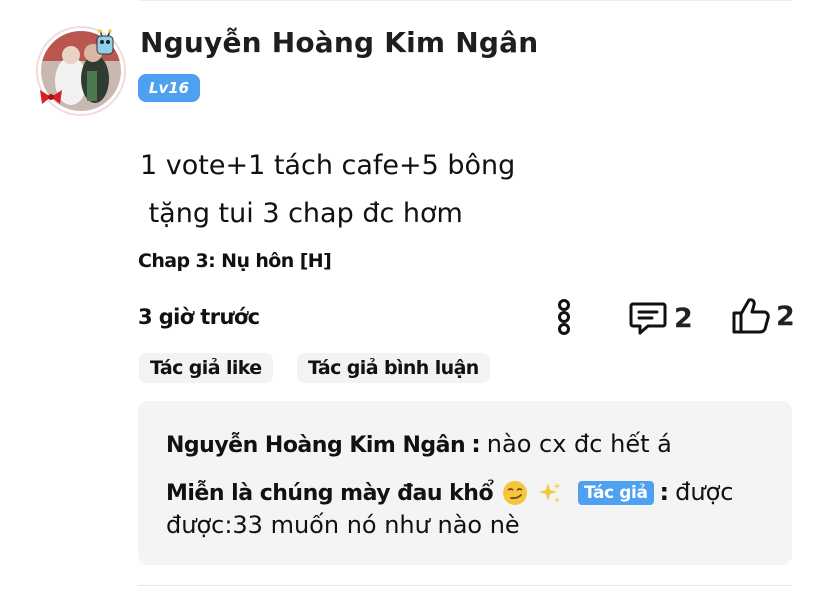  Describe the element at coordinates (199, 317) in the screenshot. I see `comment-time: 3 giờ trước` at that location.